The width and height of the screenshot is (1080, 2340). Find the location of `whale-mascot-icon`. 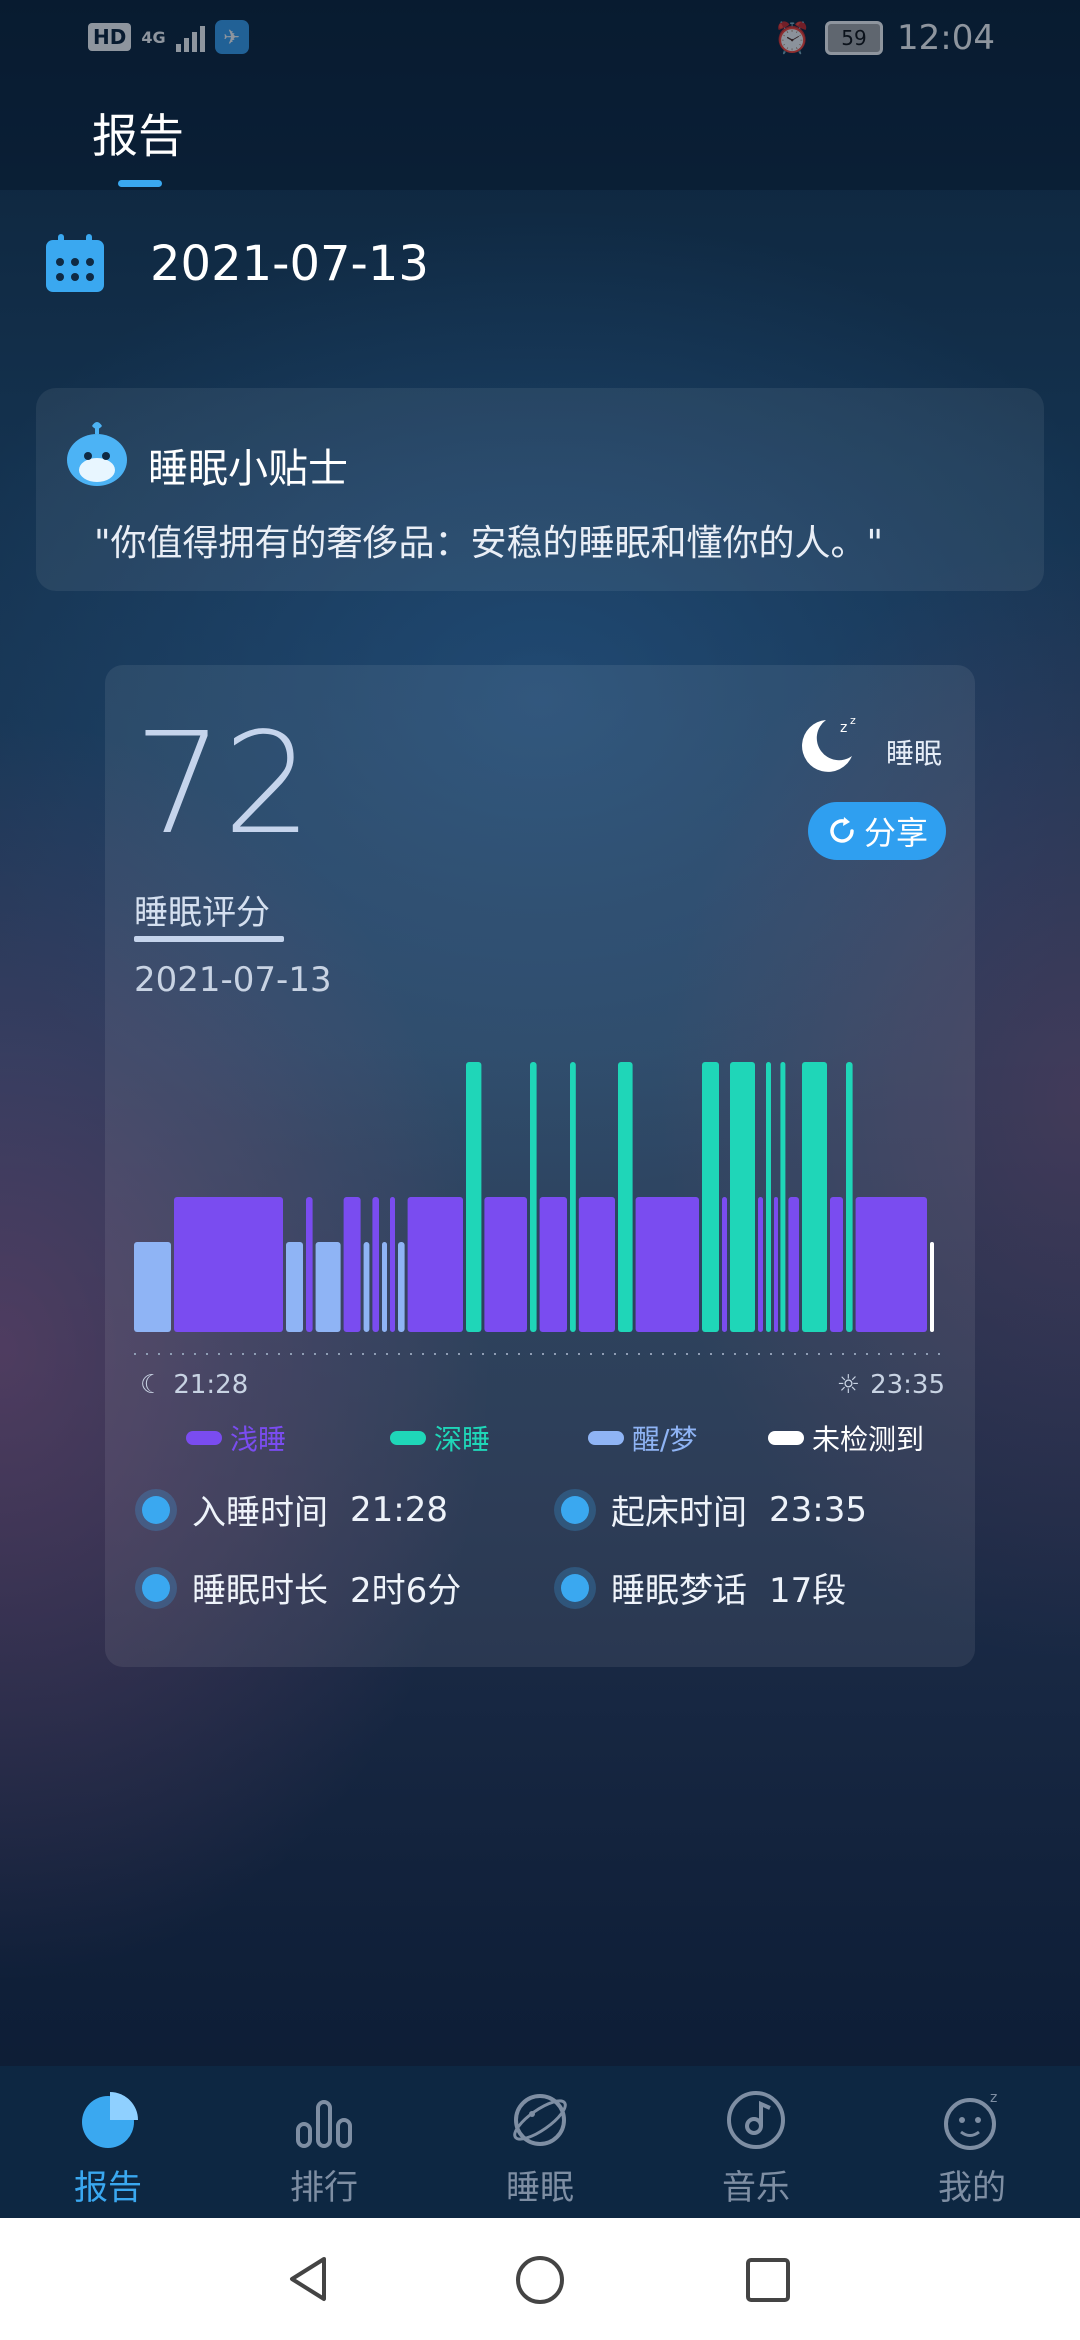

whale-mascot-icon is located at coordinates (97, 454).